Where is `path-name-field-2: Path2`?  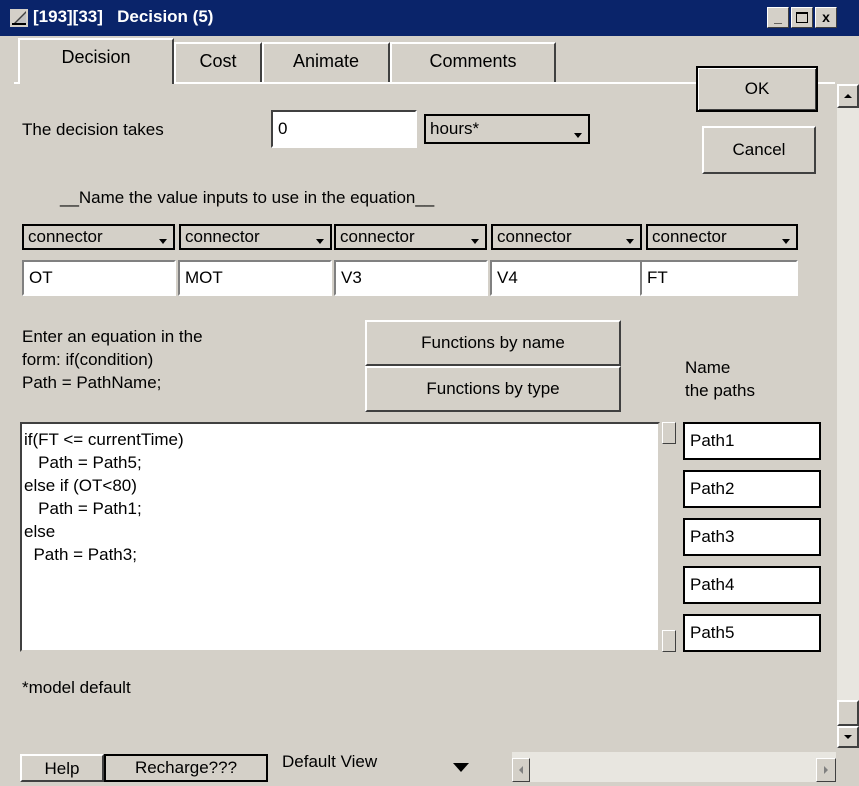
path-name-field-2: Path2 is located at coordinates (752, 489).